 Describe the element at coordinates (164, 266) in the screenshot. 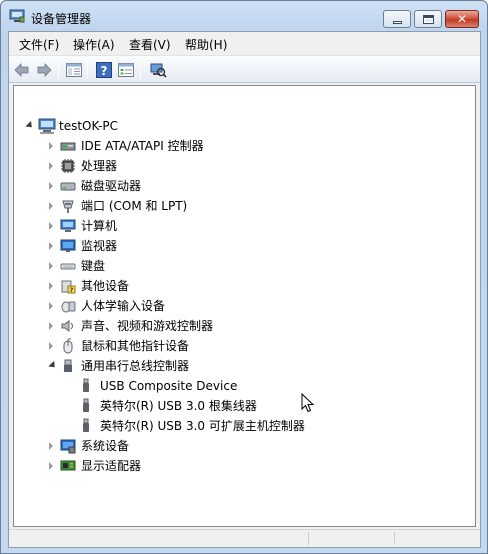

I see `tree-category-node: 键盘` at that location.